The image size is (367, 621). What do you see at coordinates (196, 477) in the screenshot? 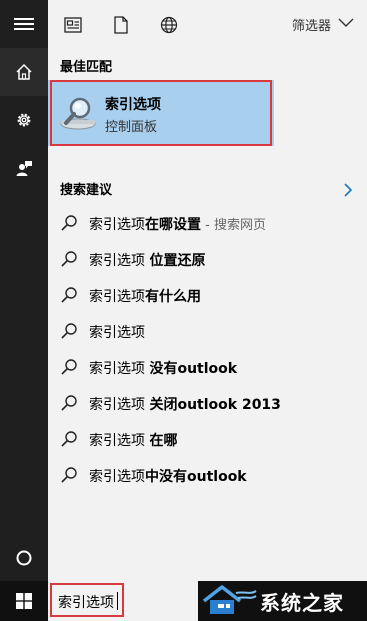
I see `suggestion-completion: 中没有outlook` at bounding box center [196, 477].